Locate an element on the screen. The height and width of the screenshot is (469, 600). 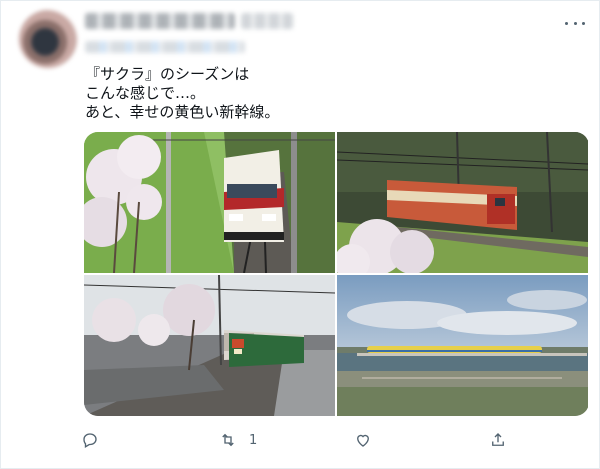
subline-redacted is located at coordinates (165, 47).